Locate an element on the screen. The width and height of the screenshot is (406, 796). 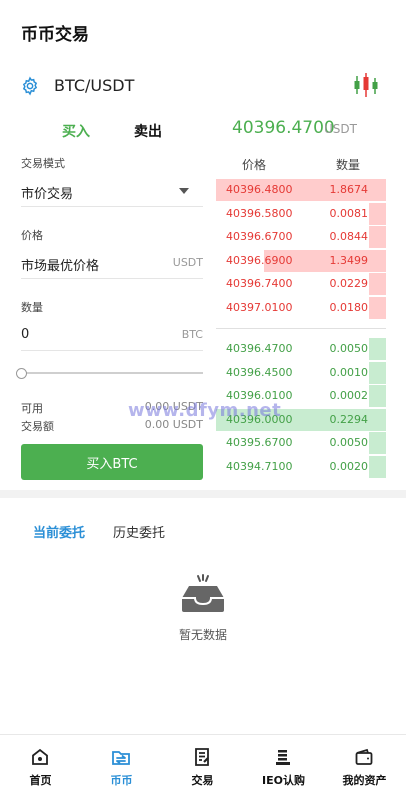
nav-label: 币币 is located at coordinates (121, 780).